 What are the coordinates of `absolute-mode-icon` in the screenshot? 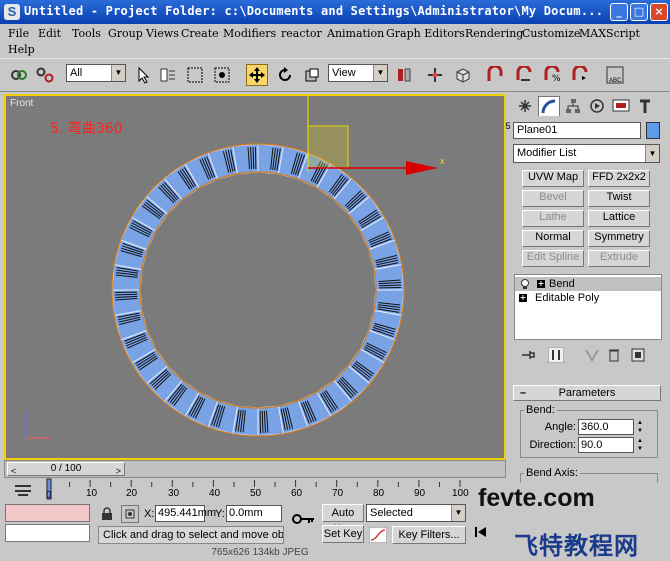 It's located at (130, 514).